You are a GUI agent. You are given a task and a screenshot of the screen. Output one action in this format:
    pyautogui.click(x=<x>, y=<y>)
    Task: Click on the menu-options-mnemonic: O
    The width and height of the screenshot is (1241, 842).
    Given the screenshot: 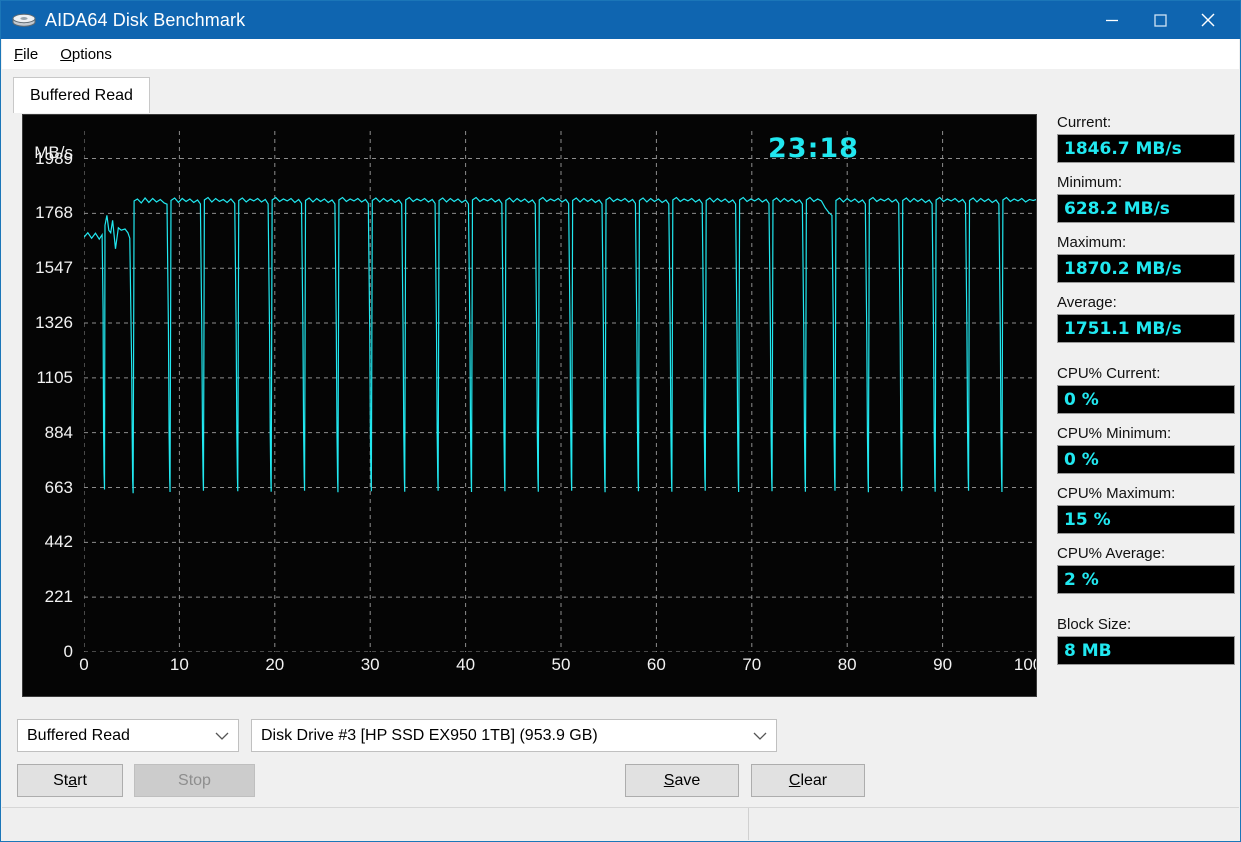 What is the action you would take?
    pyautogui.click(x=66, y=54)
    